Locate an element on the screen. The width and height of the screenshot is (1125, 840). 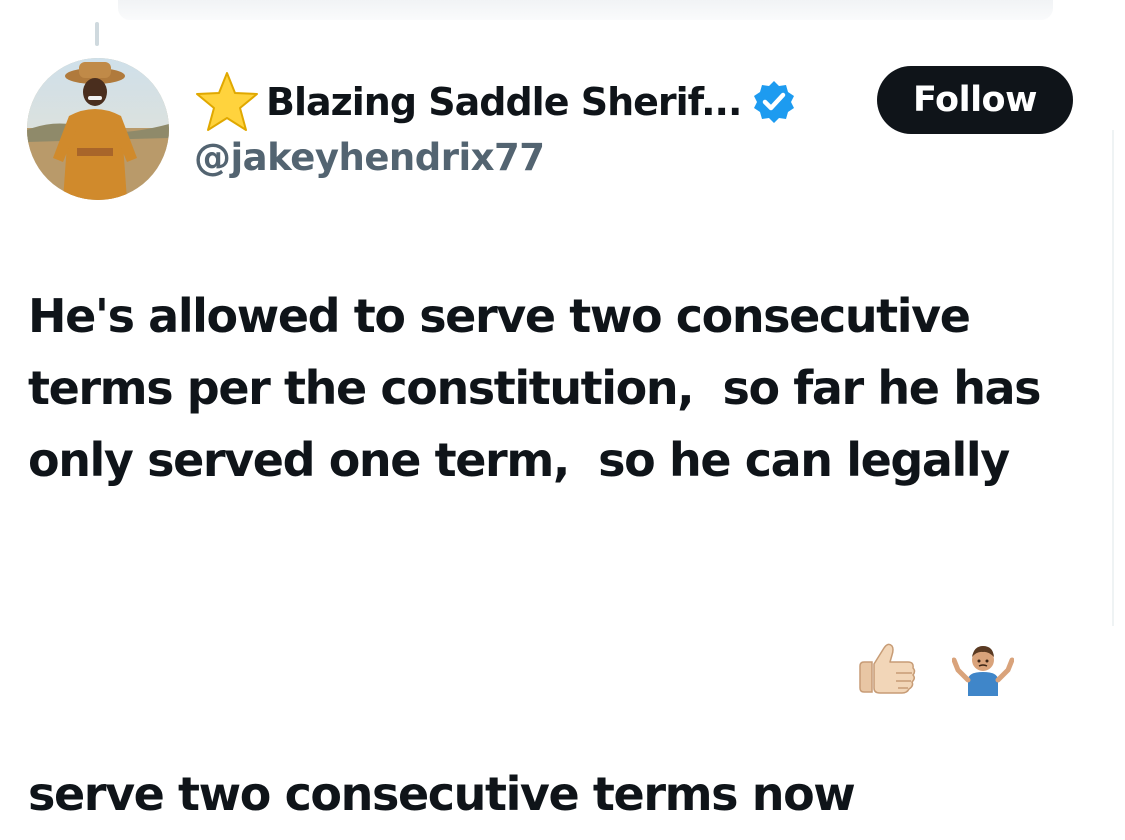
scrollbar-track is located at coordinates (1113, 378).